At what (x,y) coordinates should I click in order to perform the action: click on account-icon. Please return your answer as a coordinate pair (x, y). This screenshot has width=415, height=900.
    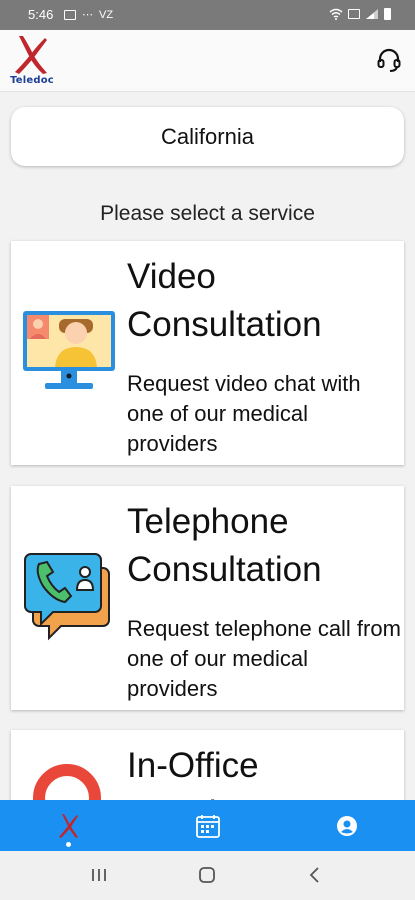
    Looking at the image, I should click on (347, 825).